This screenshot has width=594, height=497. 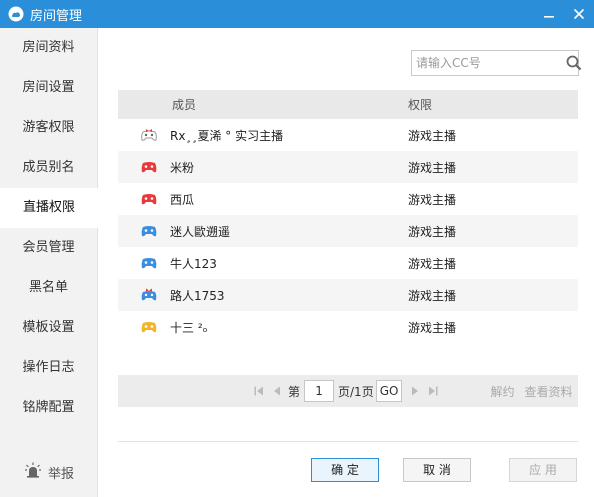 I want to click on cancel-button: 取 消, so click(x=437, y=470).